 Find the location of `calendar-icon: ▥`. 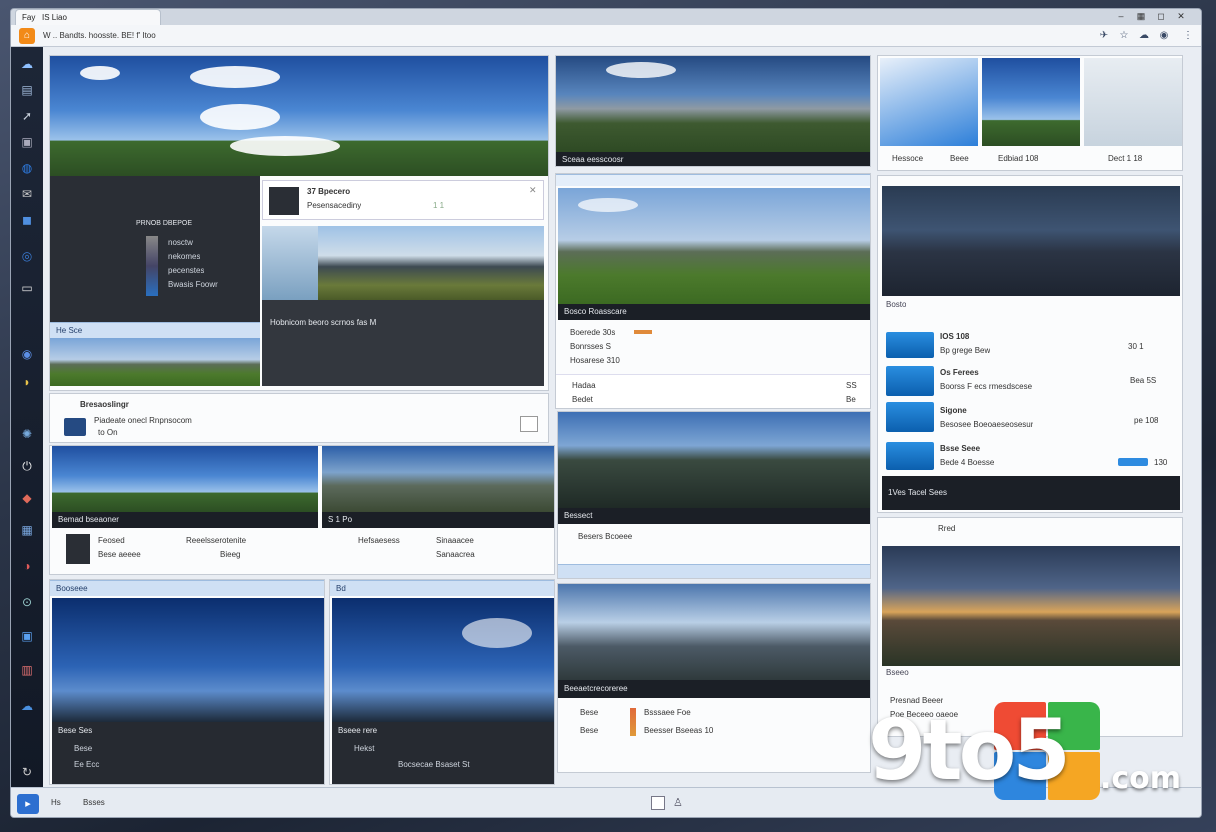

calendar-icon: ▥ is located at coordinates (27, 670).